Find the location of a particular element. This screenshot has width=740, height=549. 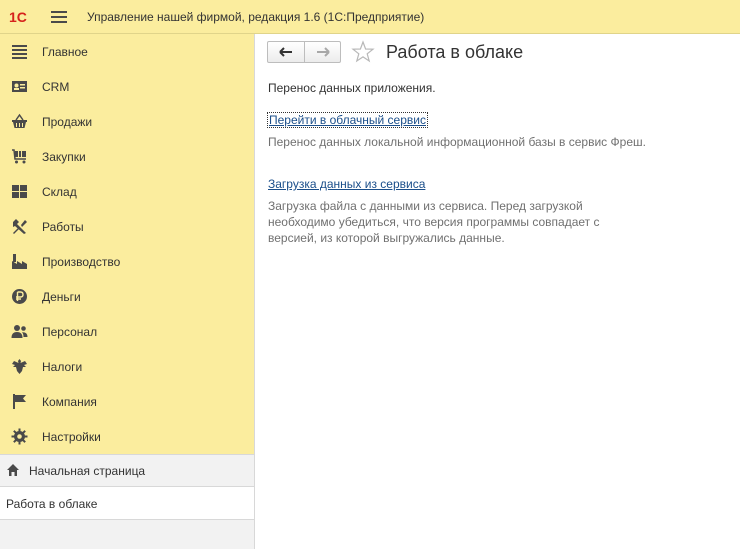

arrow-right-icon is located at coordinates (323, 52).